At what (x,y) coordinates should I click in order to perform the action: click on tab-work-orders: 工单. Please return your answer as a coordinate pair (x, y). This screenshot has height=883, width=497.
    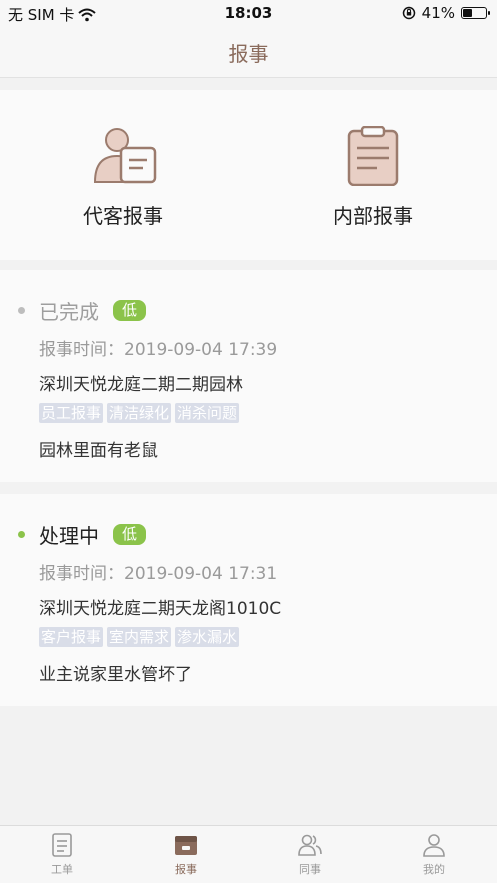
    Looking at the image, I should click on (62, 854).